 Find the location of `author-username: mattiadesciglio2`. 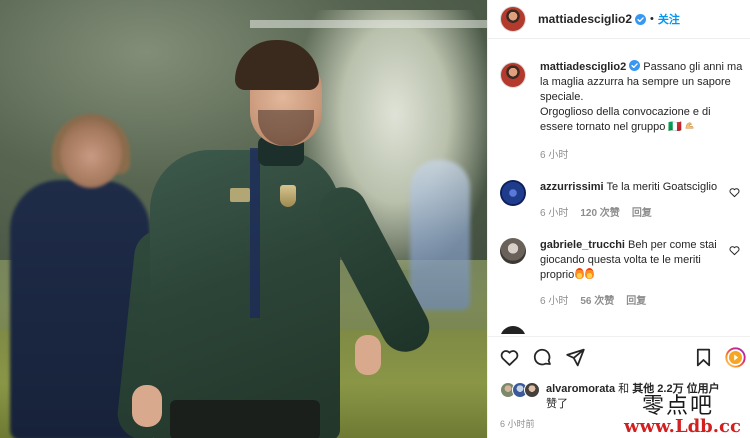

author-username: mattiadesciglio2 is located at coordinates (585, 19).